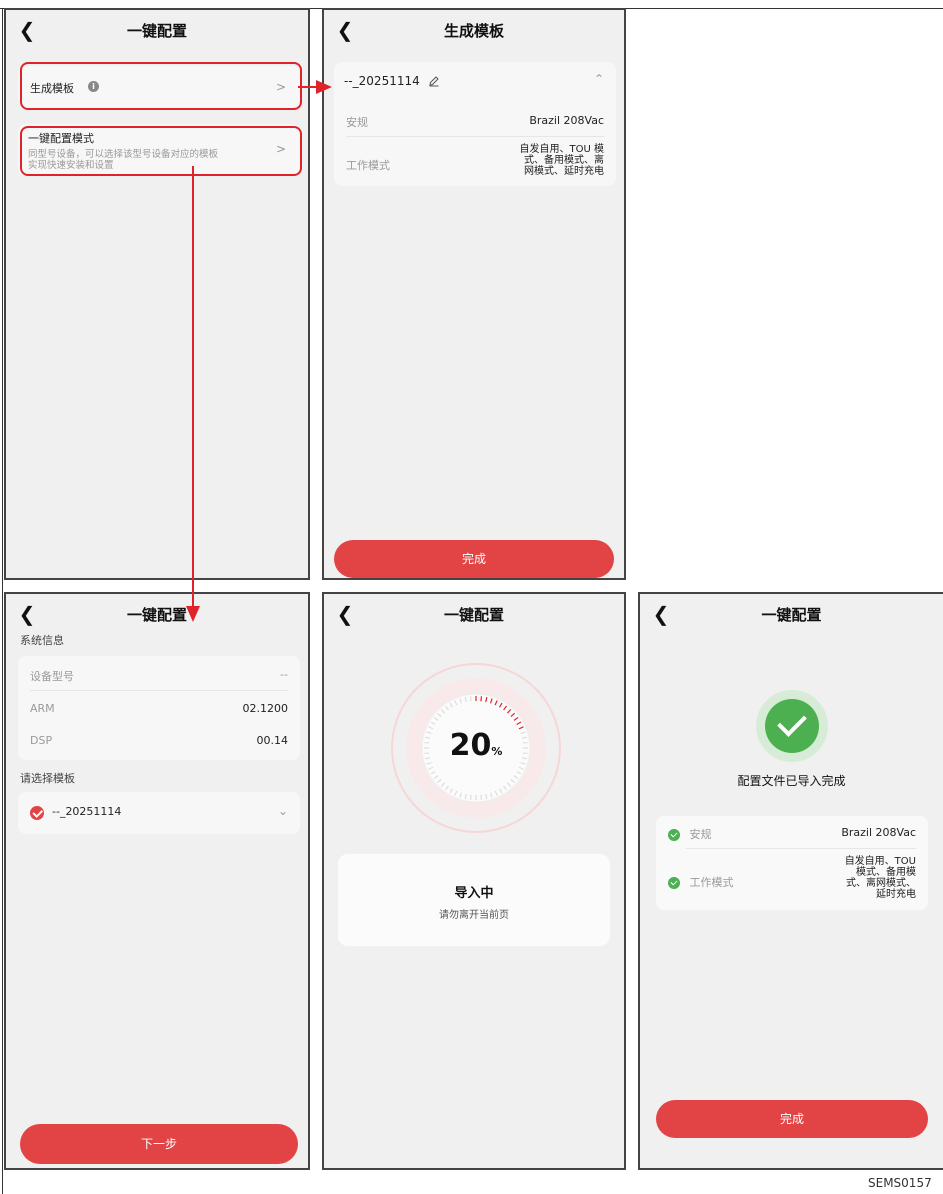 This screenshot has height=1194, width=943. Describe the element at coordinates (474, 893) in the screenshot. I see `status-title: 导入中` at that location.